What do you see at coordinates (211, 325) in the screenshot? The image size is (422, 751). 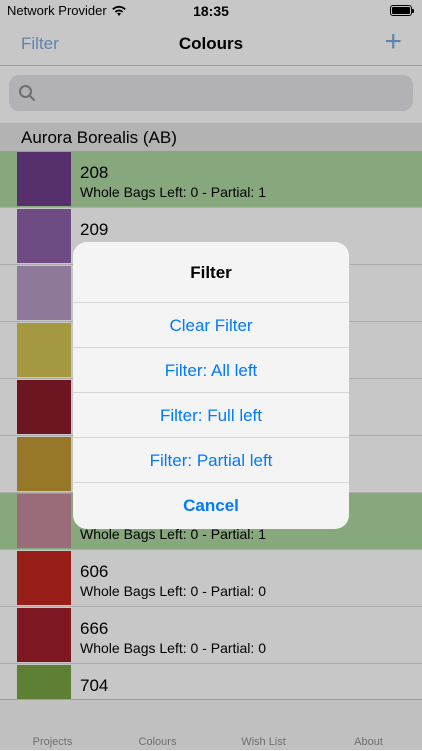 I see `clear-filter-button: Clear Filter` at bounding box center [211, 325].